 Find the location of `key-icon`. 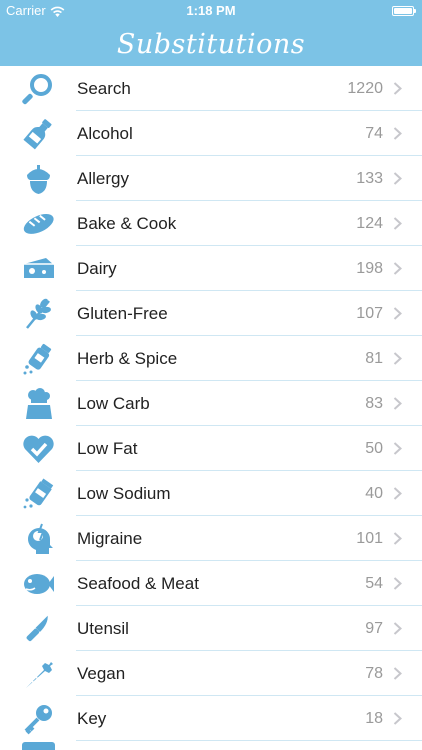

key-icon is located at coordinates (38, 718).